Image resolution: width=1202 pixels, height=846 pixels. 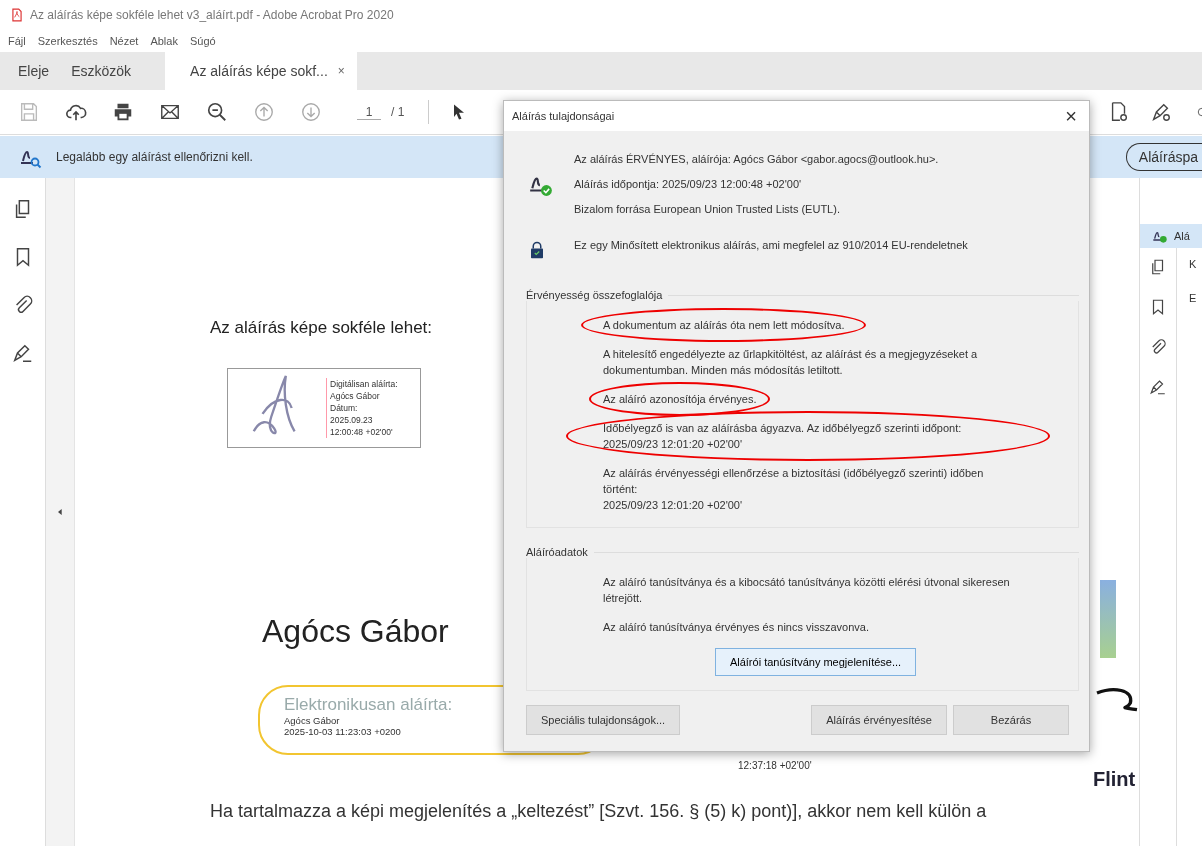 I want to click on lock-icon, so click(x=537, y=250).